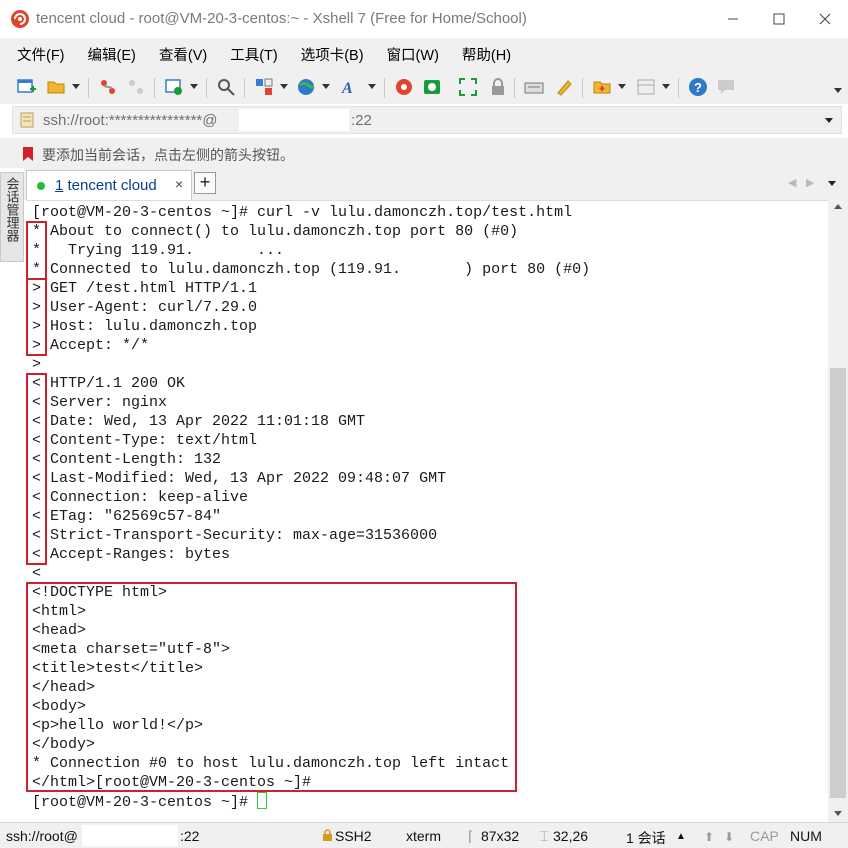 This screenshot has width=848, height=848. Describe the element at coordinates (41, 54) in the screenshot. I see `menu-file: 文件(F)` at that location.